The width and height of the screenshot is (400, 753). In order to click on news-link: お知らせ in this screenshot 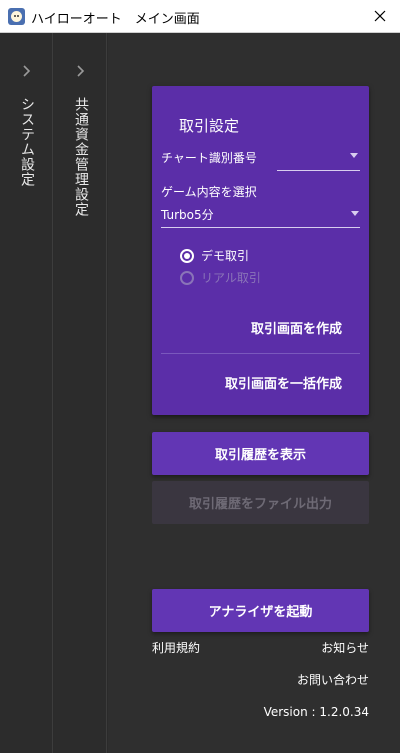, I will do `click(345, 647)`.